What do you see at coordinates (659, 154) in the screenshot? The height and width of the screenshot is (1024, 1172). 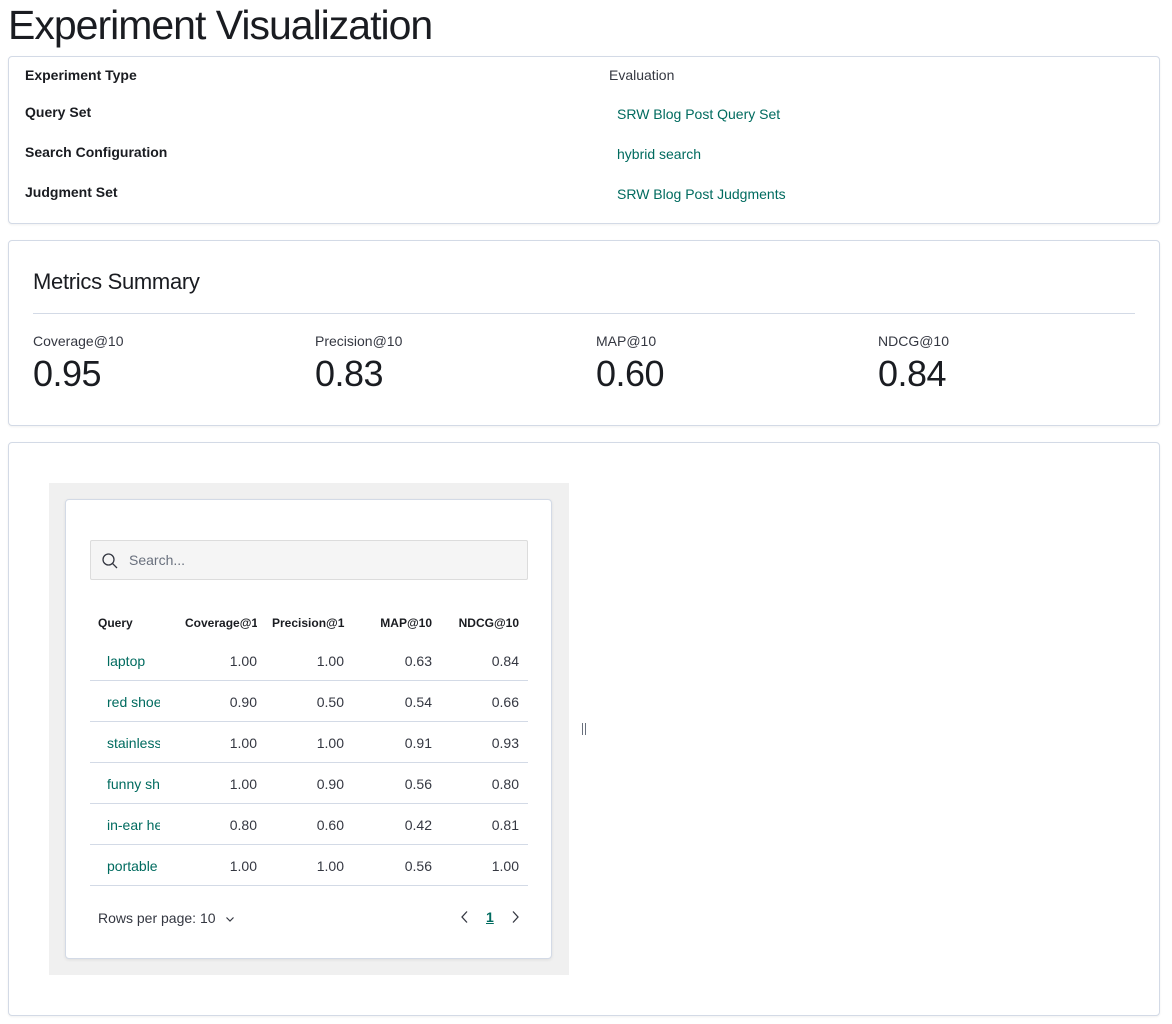 I see `search-configuration-link: hybrid search` at bounding box center [659, 154].